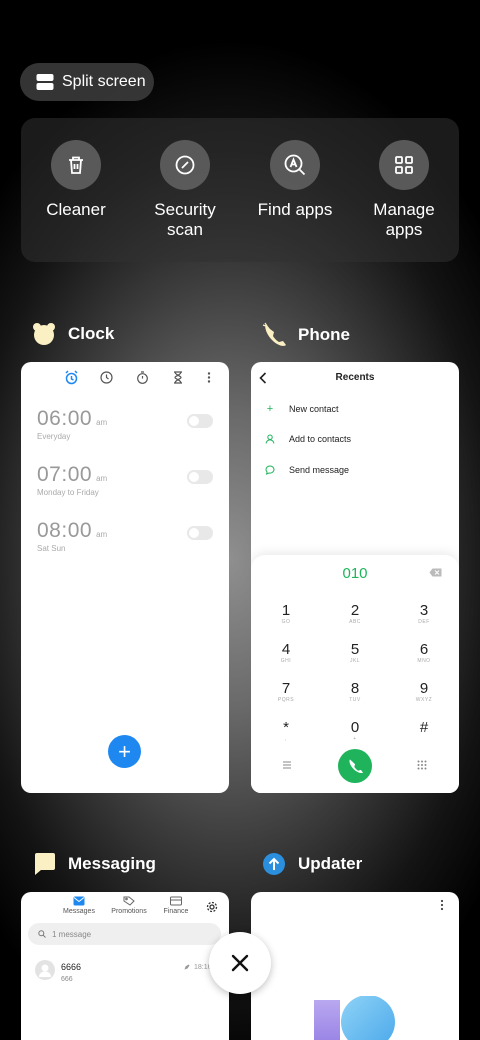 Image resolution: width=480 pixels, height=1040 pixels. What do you see at coordinates (45, 82) in the screenshot?
I see `split-screen-icon` at bounding box center [45, 82].